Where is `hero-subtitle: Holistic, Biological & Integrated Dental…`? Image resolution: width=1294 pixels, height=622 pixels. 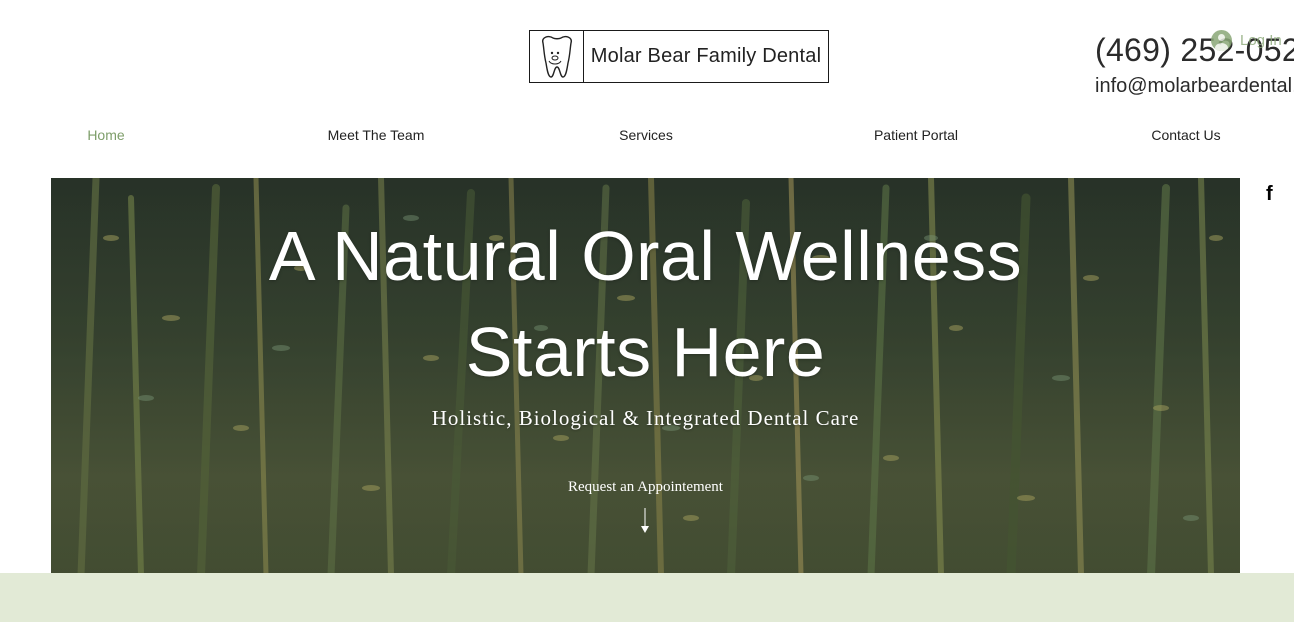 hero-subtitle: Holistic, Biological & Integrated Dental… is located at coordinates (645, 418).